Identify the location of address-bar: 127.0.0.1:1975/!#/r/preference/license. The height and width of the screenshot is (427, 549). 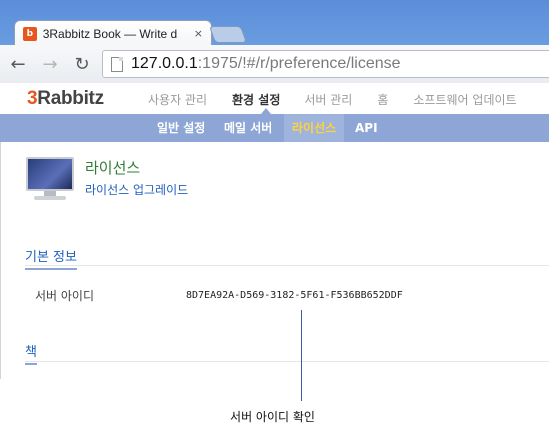
(325, 64).